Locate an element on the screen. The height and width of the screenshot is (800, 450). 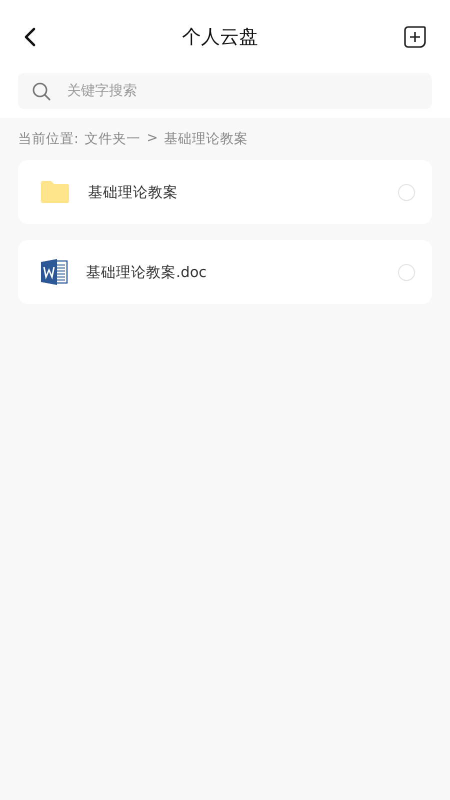
search-field: 关键字搜索 is located at coordinates (225, 91).